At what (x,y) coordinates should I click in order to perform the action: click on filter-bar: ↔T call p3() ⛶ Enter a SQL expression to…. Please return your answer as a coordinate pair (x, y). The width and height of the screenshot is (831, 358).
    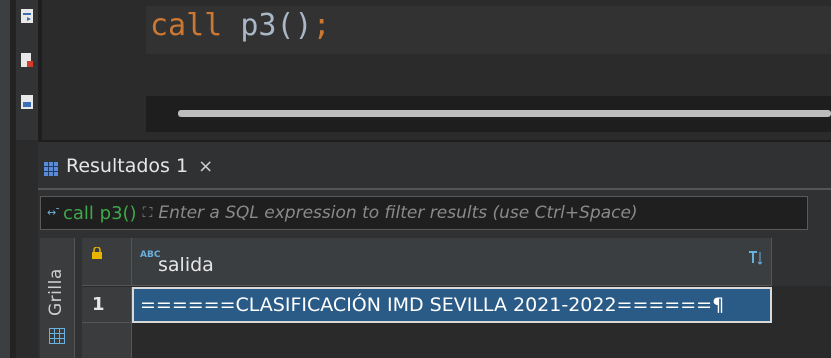
    Looking at the image, I should click on (424, 213).